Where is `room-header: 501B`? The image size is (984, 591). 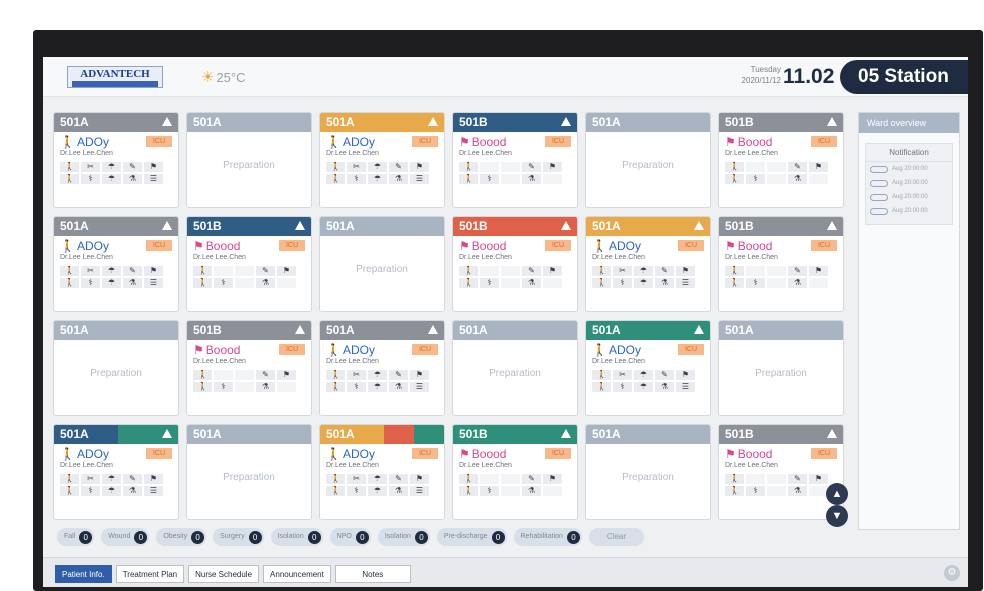
room-header: 501B is located at coordinates (515, 434).